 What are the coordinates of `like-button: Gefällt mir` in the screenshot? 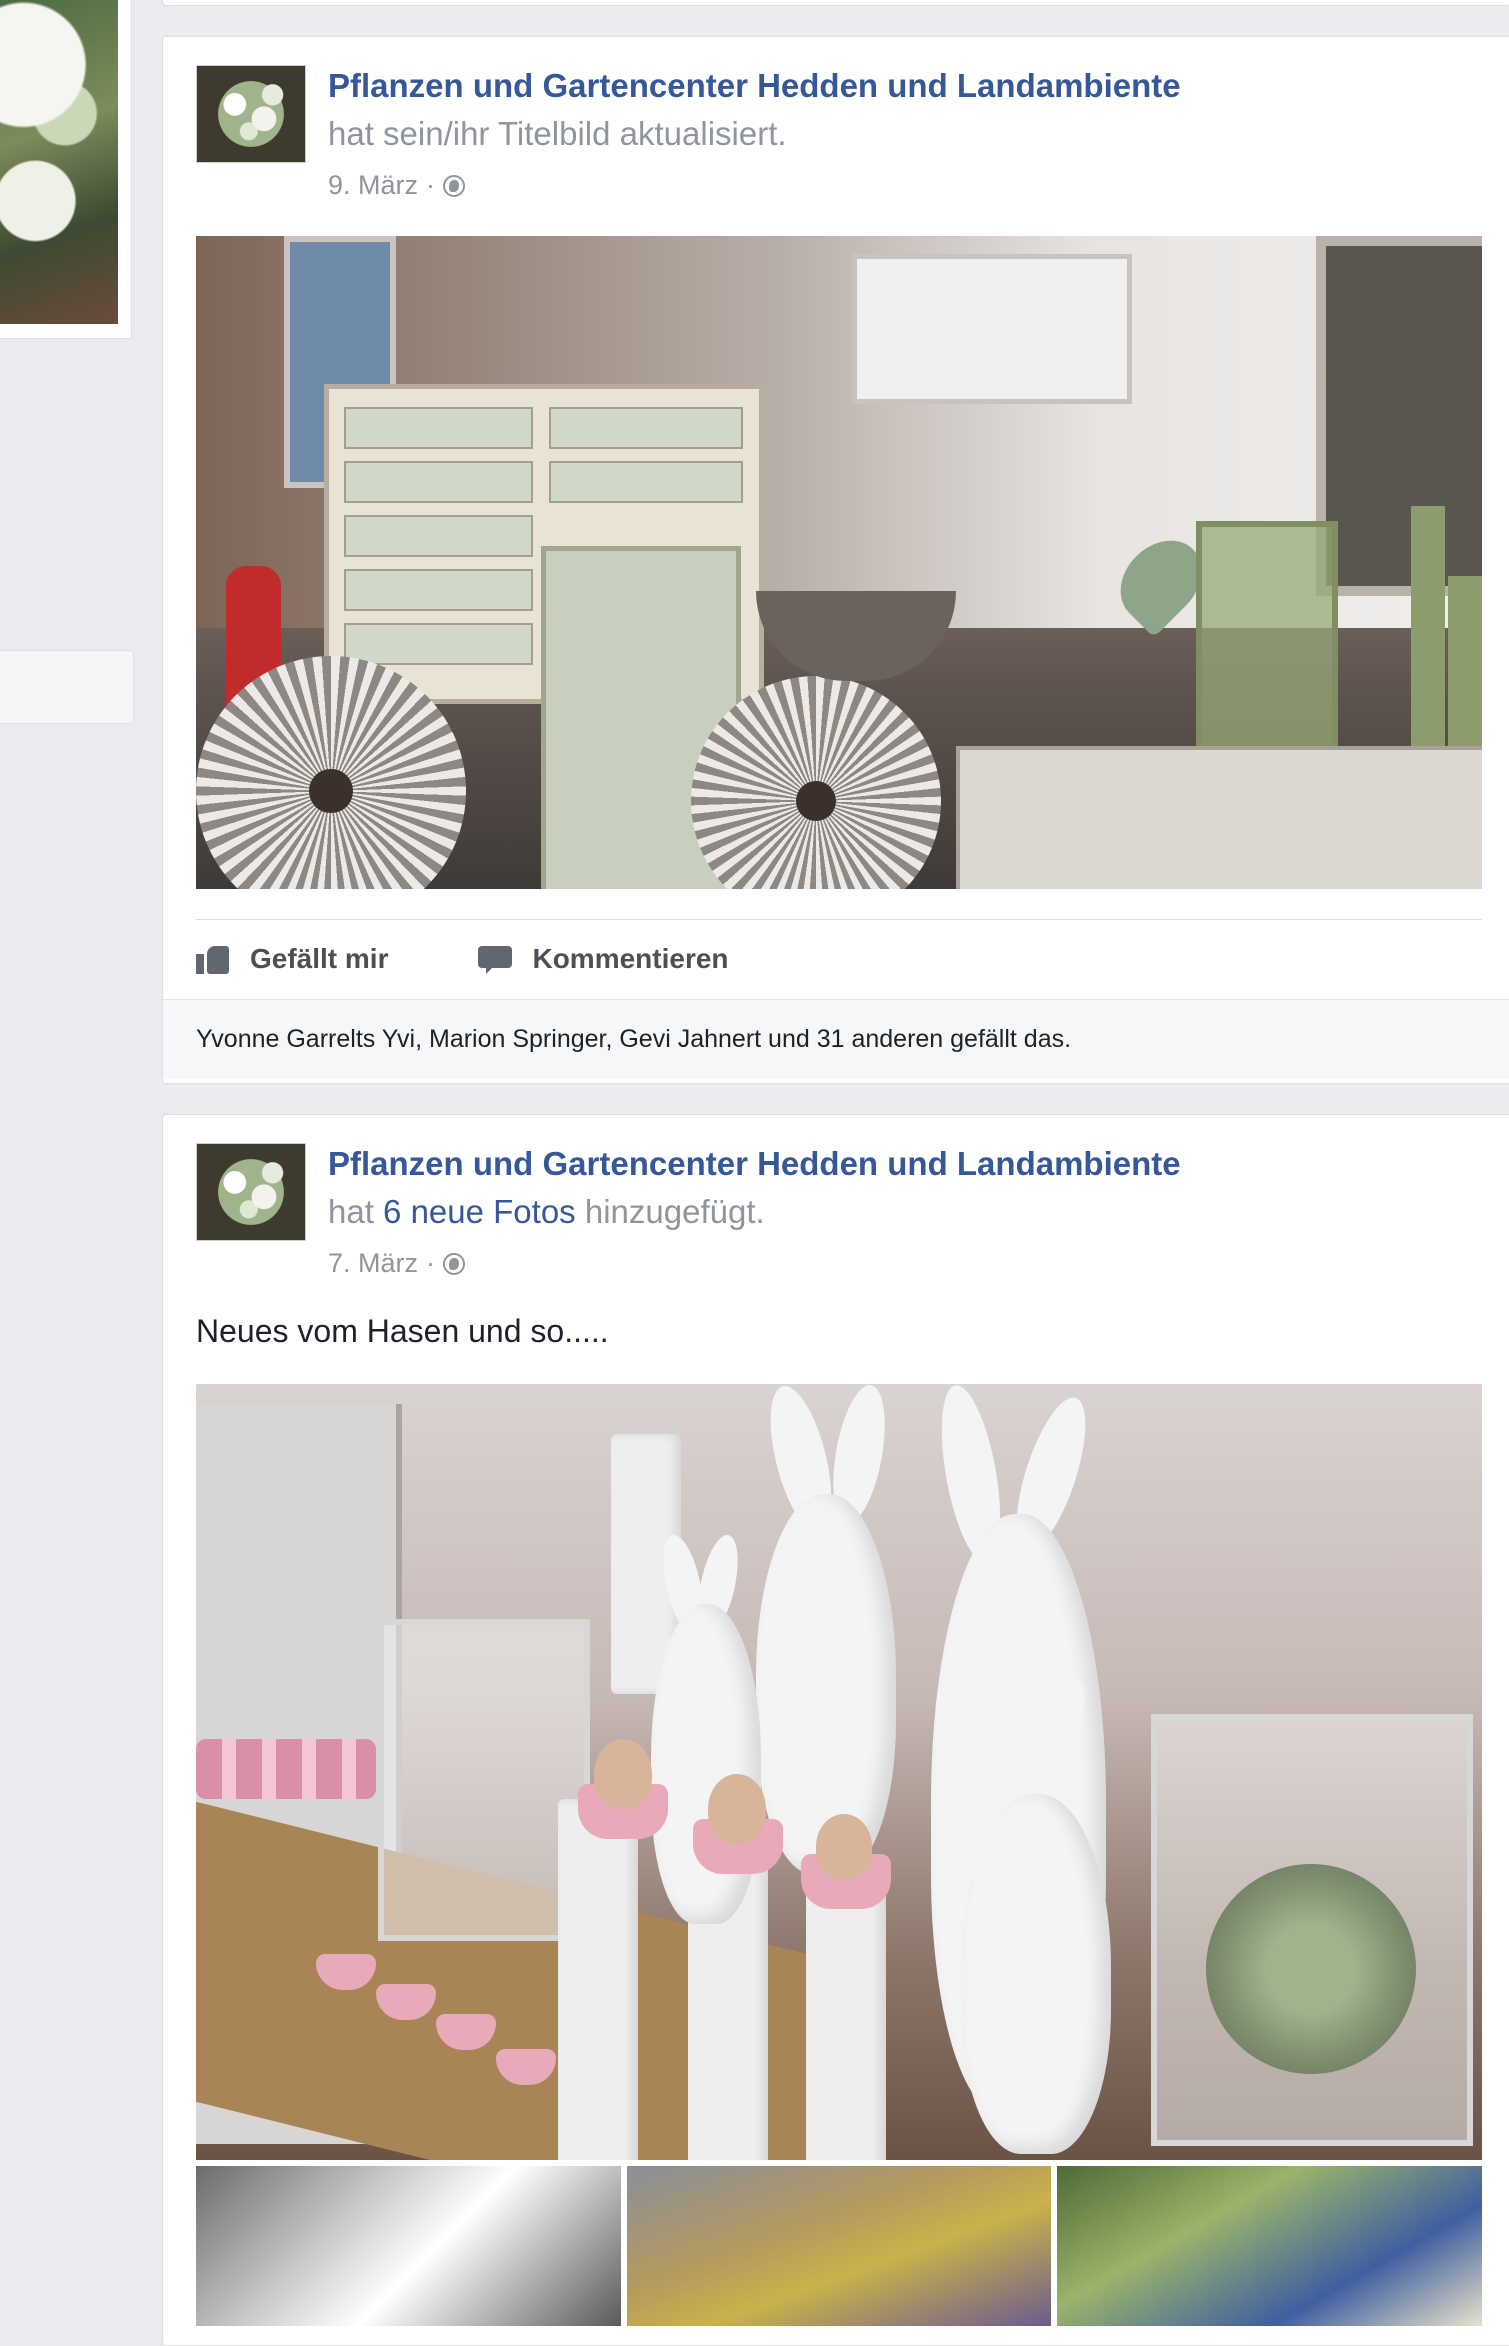 It's located at (292, 959).